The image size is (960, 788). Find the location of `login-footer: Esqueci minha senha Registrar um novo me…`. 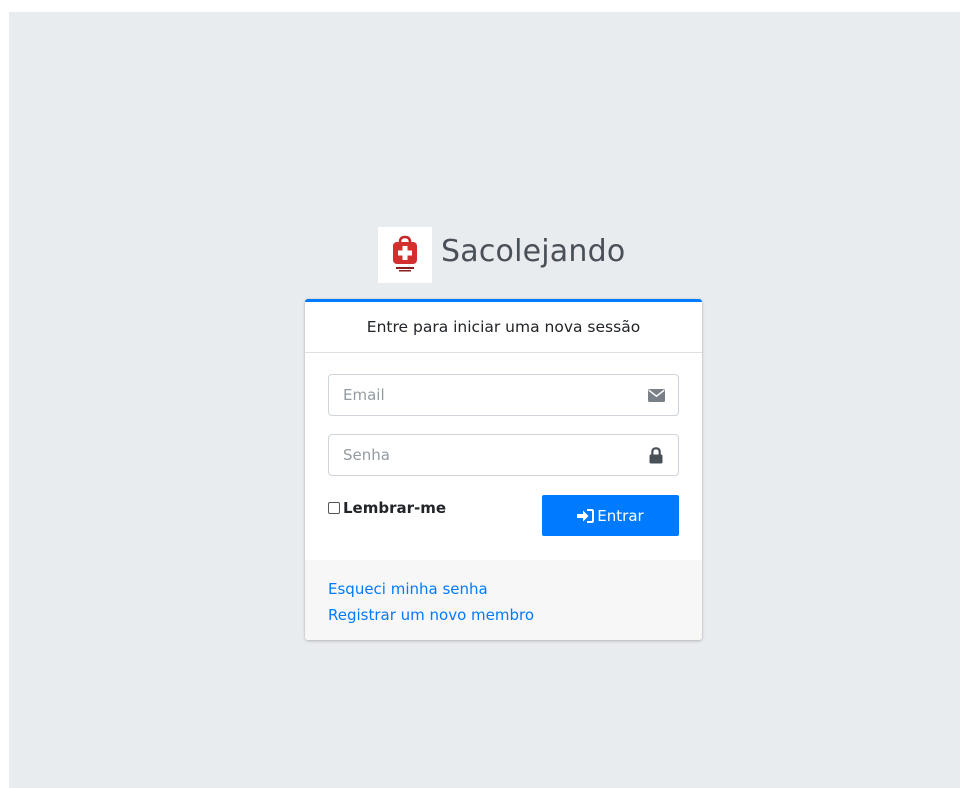

login-footer: Esqueci minha senha Registrar um novo me… is located at coordinates (503, 600).